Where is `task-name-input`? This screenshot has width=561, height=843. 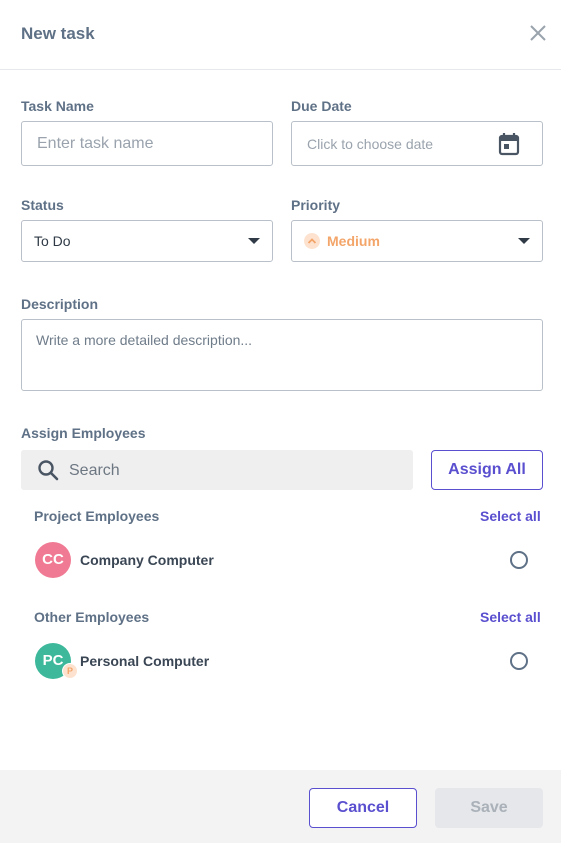 task-name-input is located at coordinates (147, 143).